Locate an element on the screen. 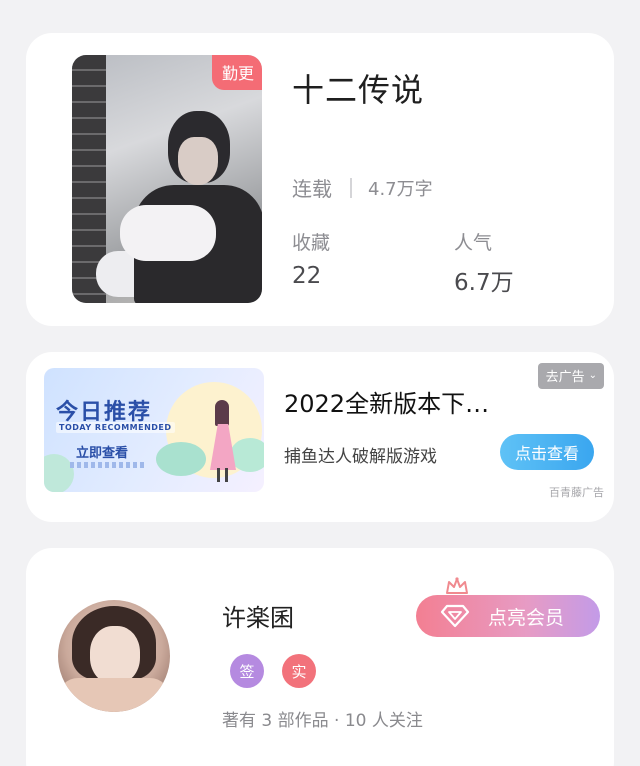  ad-banner-image: 今日推荐 TODAY RECOMMENDED 立即查看 is located at coordinates (154, 430).